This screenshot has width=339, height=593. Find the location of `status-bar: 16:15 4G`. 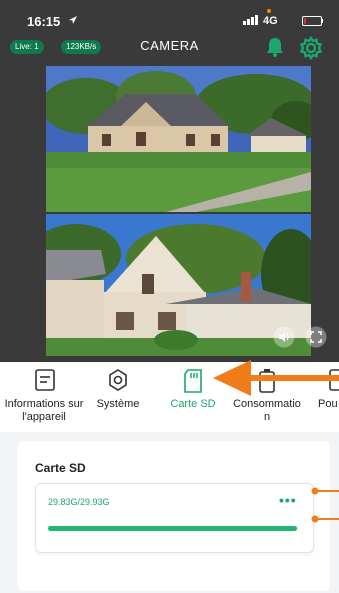

status-bar: 16:15 4G is located at coordinates (169, 17).